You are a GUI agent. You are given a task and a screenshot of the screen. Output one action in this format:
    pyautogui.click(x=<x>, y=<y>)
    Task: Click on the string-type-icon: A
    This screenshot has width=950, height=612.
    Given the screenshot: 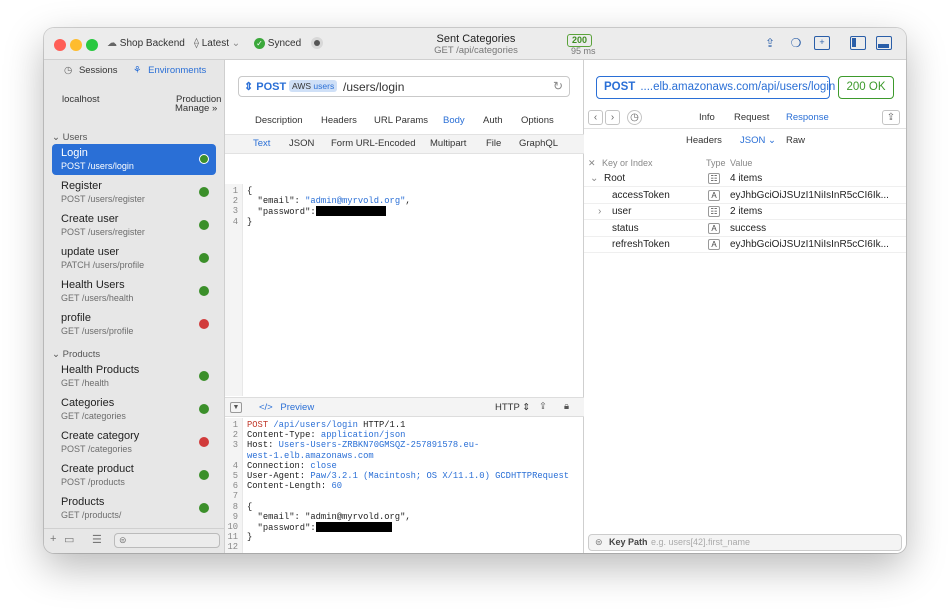 What is the action you would take?
    pyautogui.click(x=714, y=228)
    